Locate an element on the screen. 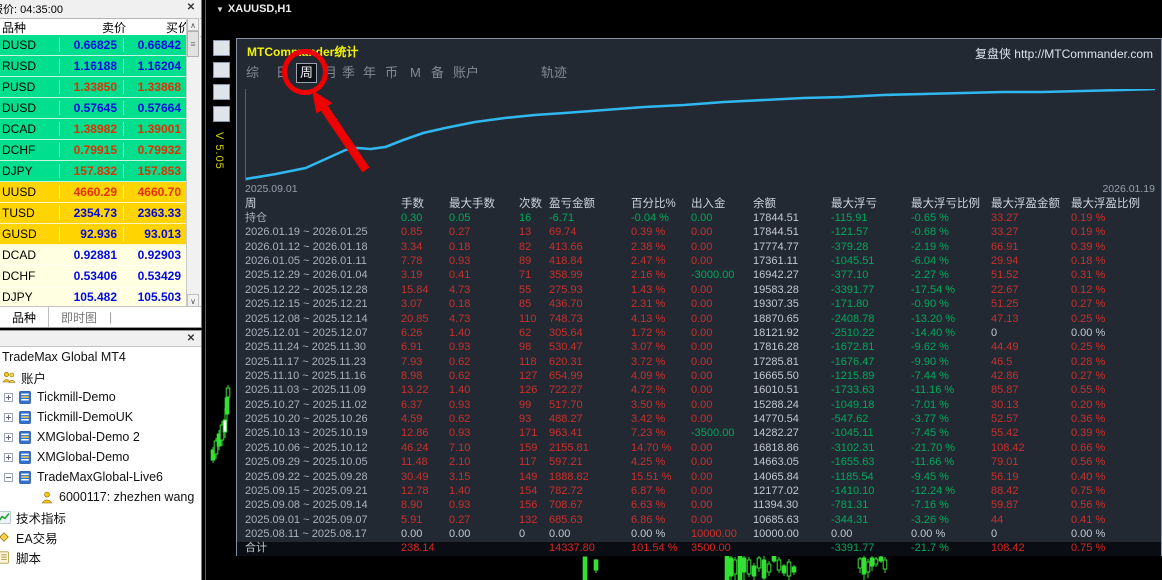 The height and width of the screenshot is (580, 1162). tab-symbols: 品种 is located at coordinates (25, 317).